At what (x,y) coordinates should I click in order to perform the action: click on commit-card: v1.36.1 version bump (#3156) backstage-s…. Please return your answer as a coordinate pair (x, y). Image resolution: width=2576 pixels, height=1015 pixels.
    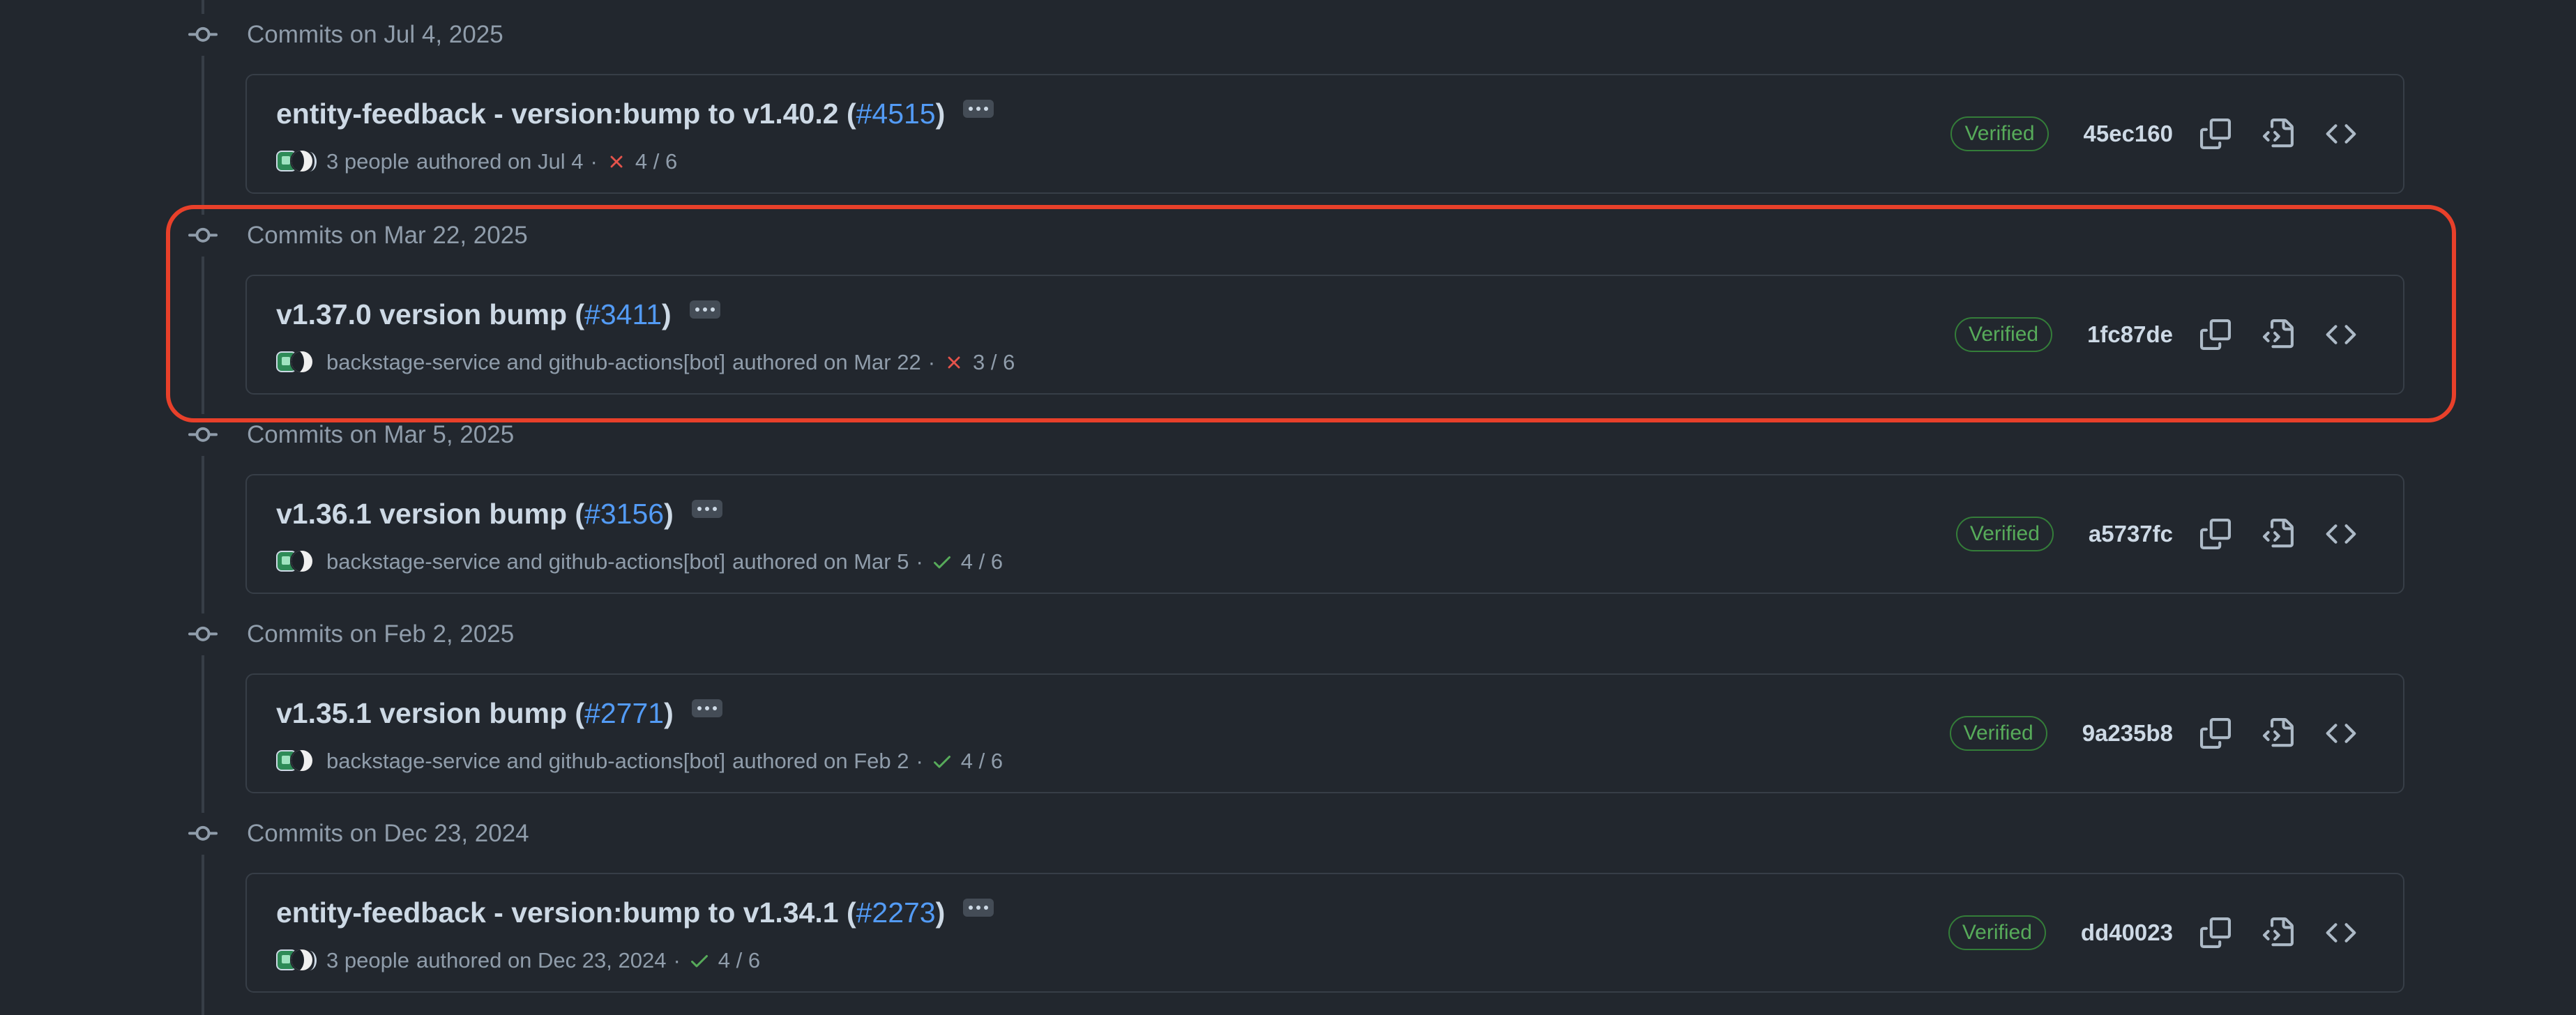
    Looking at the image, I should click on (1324, 534).